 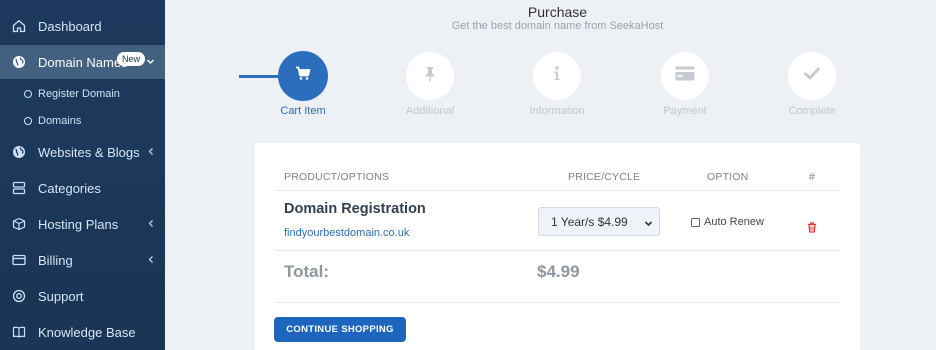 What do you see at coordinates (69, 188) in the screenshot?
I see `sidebar-item-label: Categories` at bounding box center [69, 188].